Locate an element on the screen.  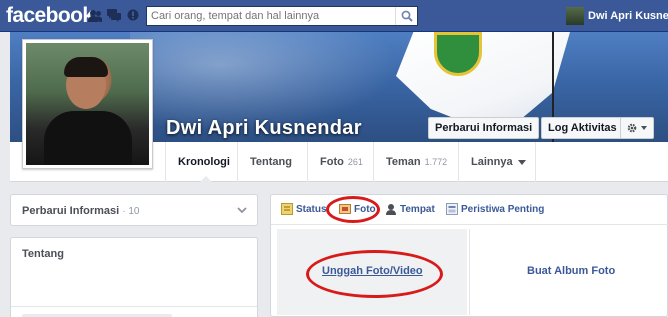
tab-label: Tentang is located at coordinates (271, 162).